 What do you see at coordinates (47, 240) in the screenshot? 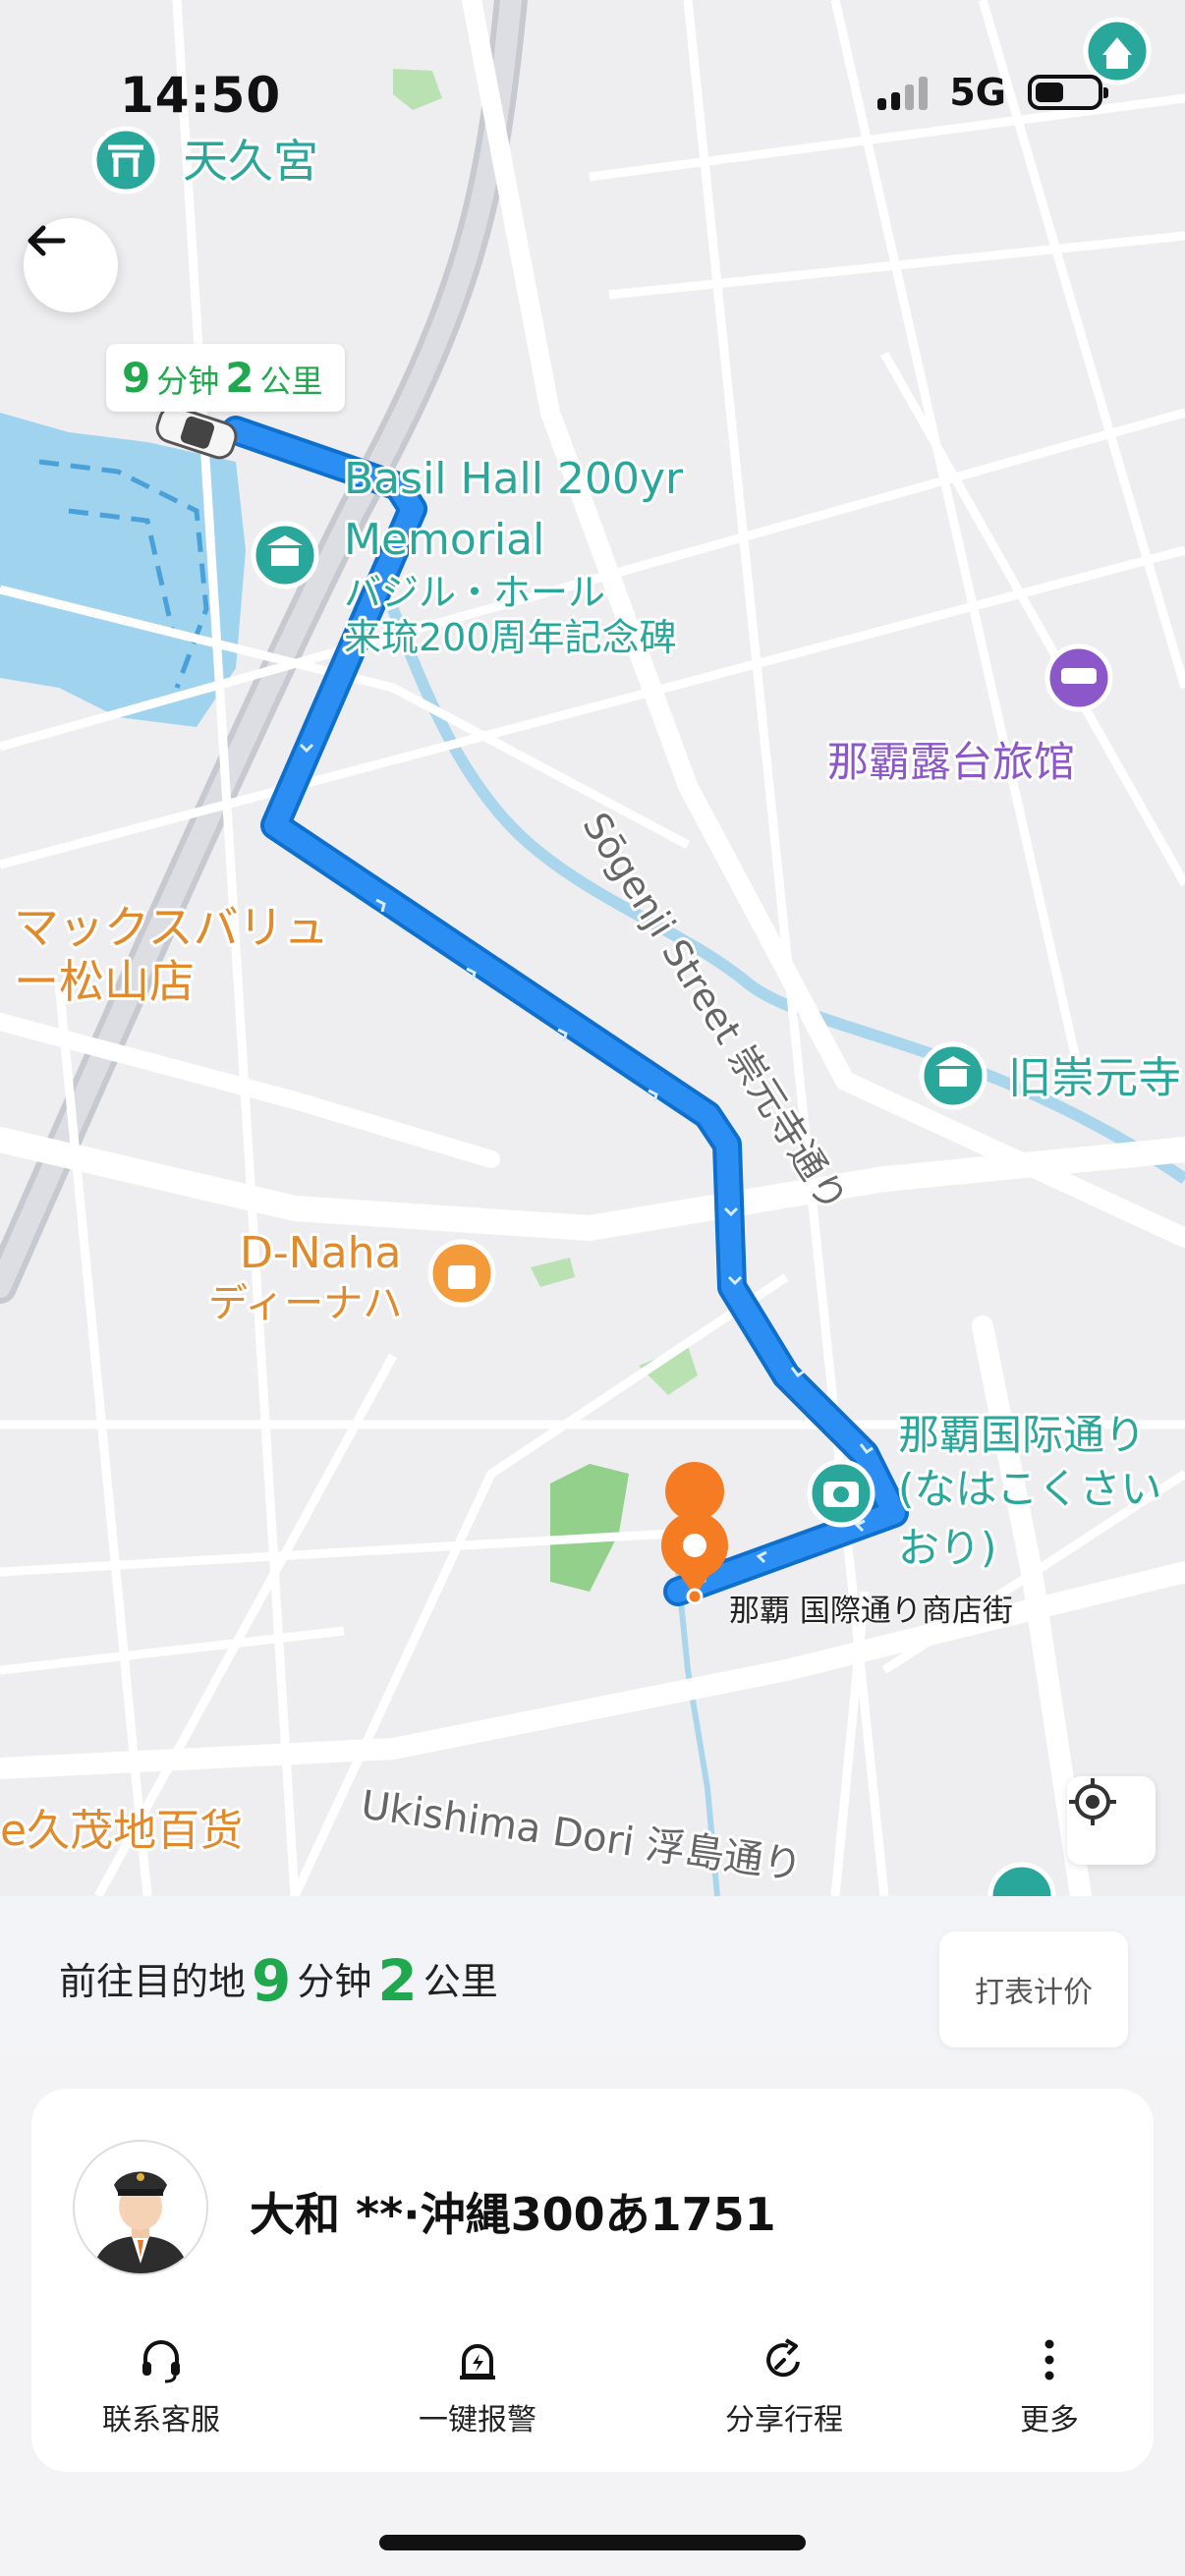
I see `back-arrow-icon` at bounding box center [47, 240].